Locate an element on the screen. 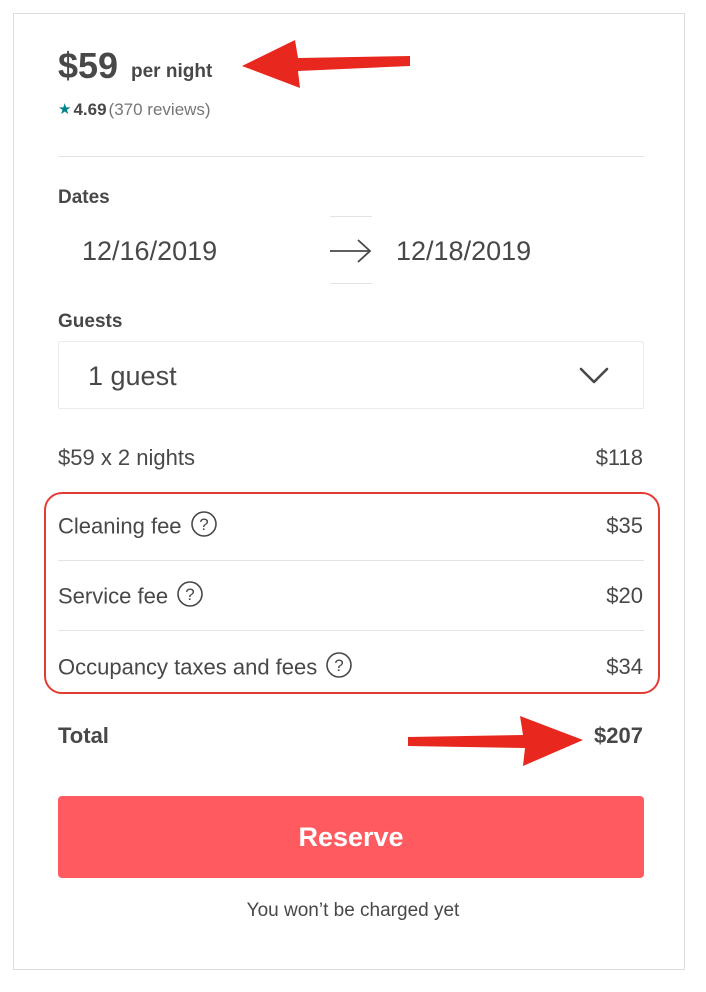 The width and height of the screenshot is (706, 992). cleaning-fee-row: Cleaning fee? is located at coordinates (138, 527).